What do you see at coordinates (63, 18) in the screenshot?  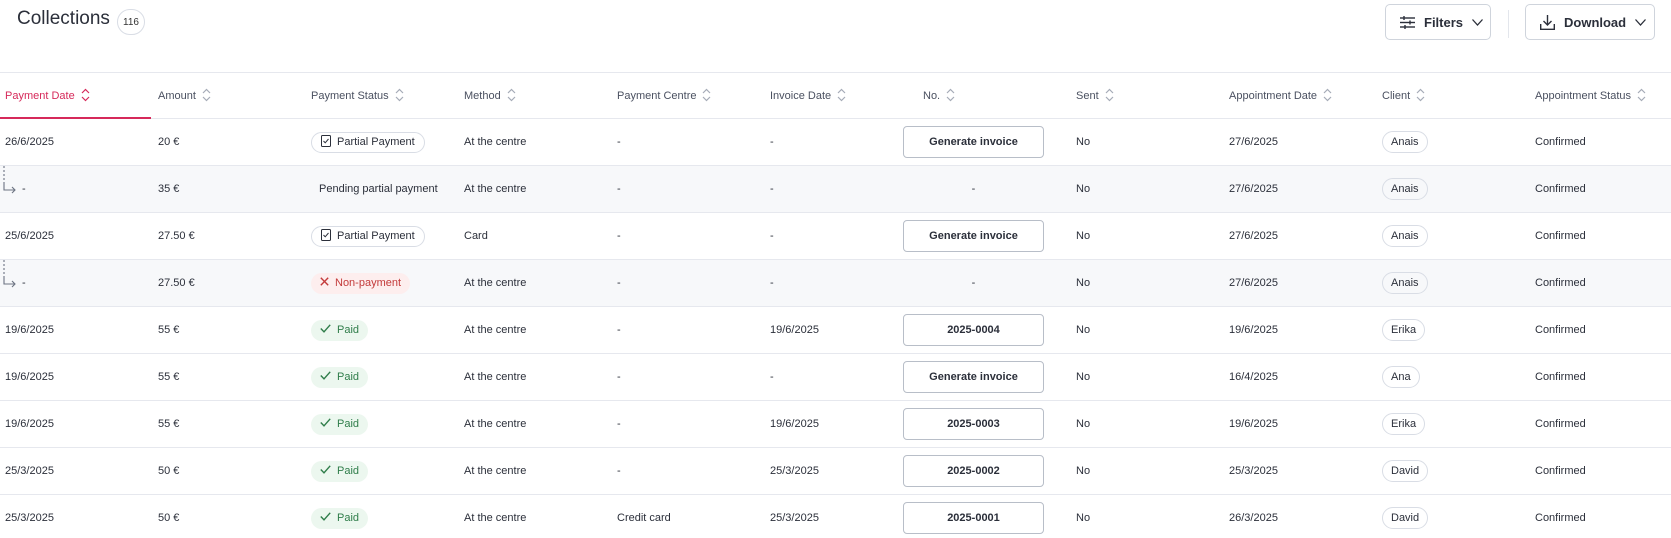 I see `page-title: Collections` at bounding box center [63, 18].